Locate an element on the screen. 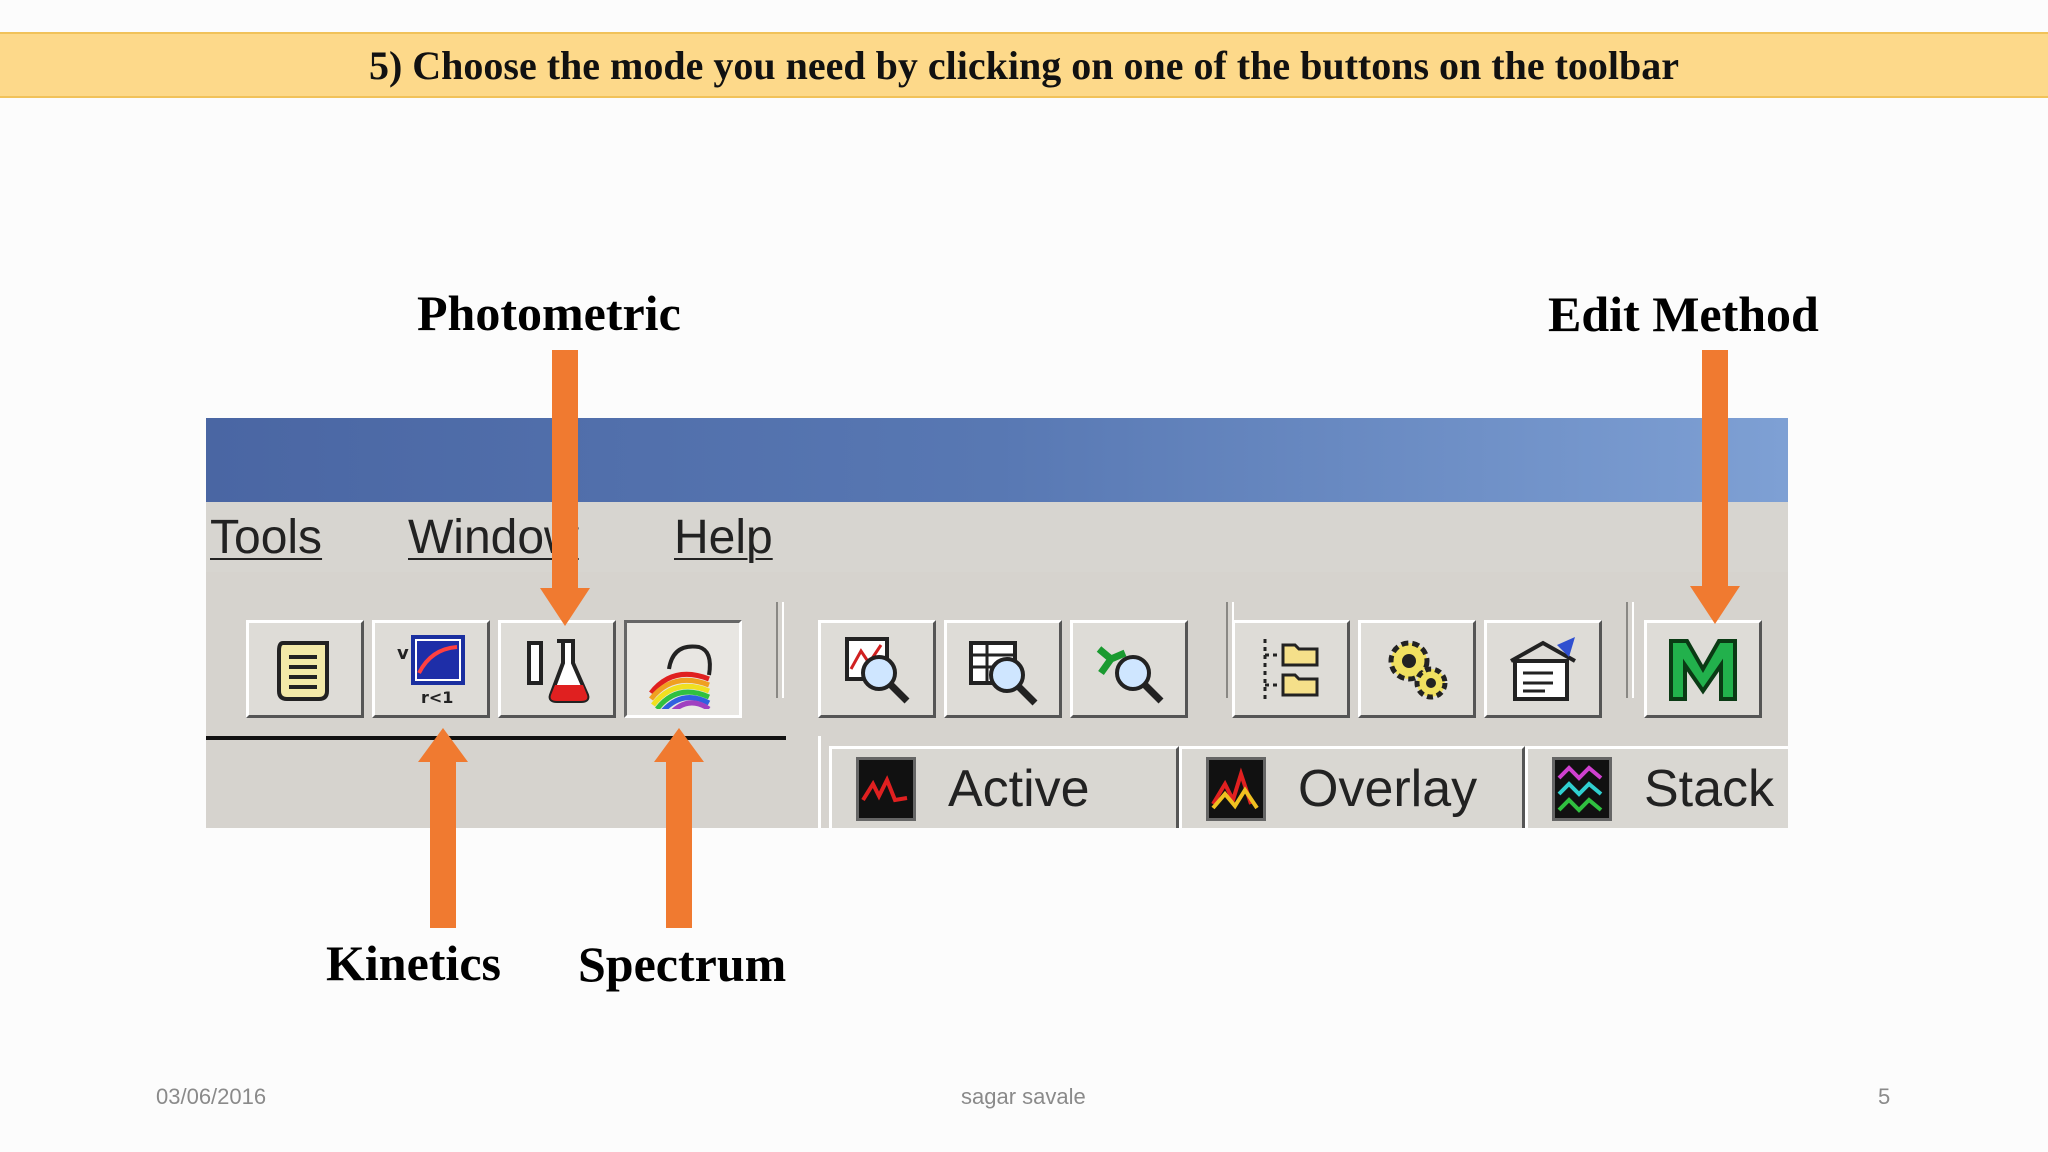 The image size is (2048, 1152). scroll-icon is located at coordinates (303, 671).